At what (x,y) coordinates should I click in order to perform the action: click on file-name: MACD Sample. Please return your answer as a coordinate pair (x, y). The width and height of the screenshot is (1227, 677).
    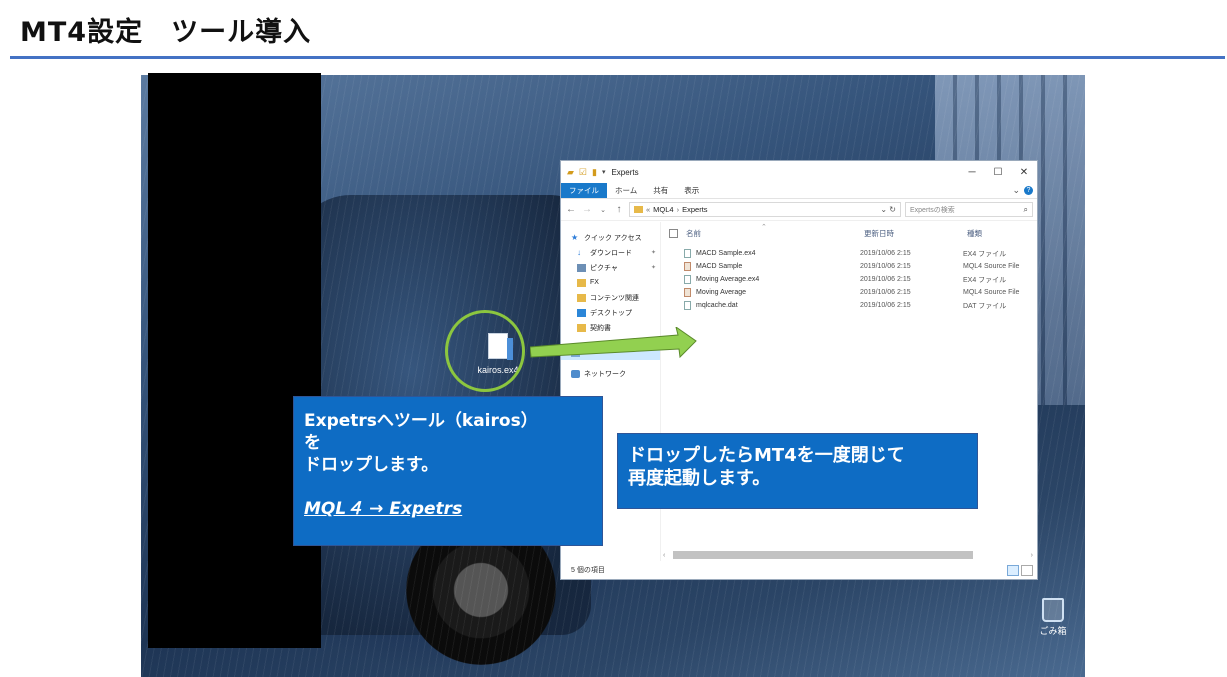
    Looking at the image, I should click on (719, 266).